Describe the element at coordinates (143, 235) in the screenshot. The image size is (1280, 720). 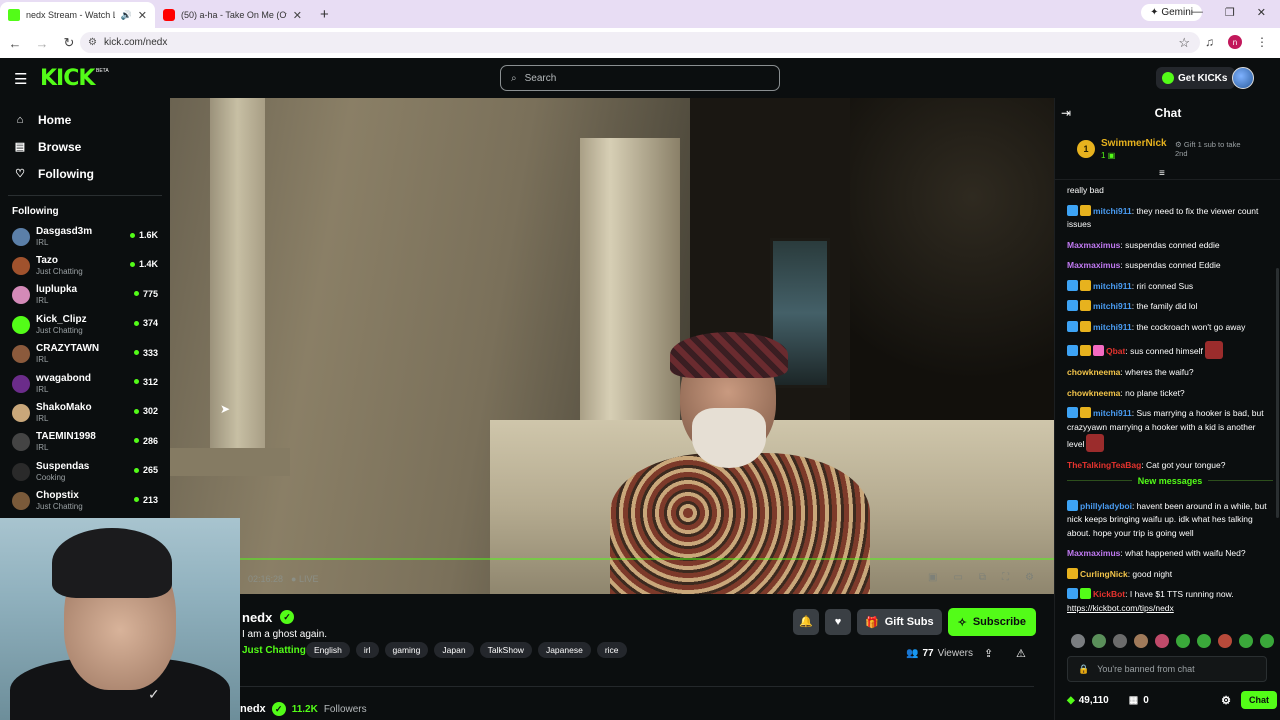
I see `following-viewers: 1.6K` at that location.